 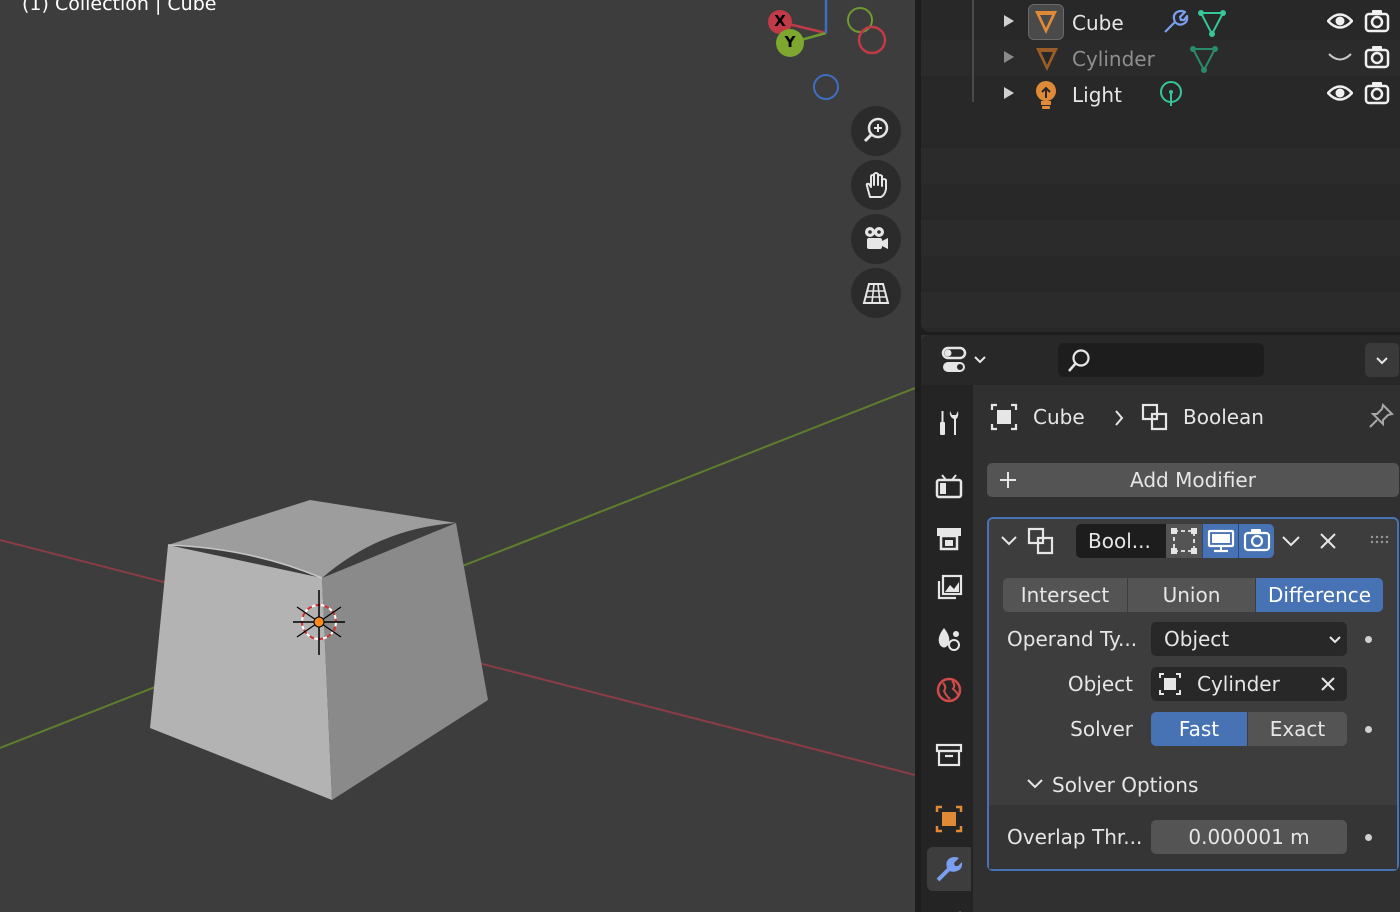 I want to click on zoom-button, so click(x=876, y=131).